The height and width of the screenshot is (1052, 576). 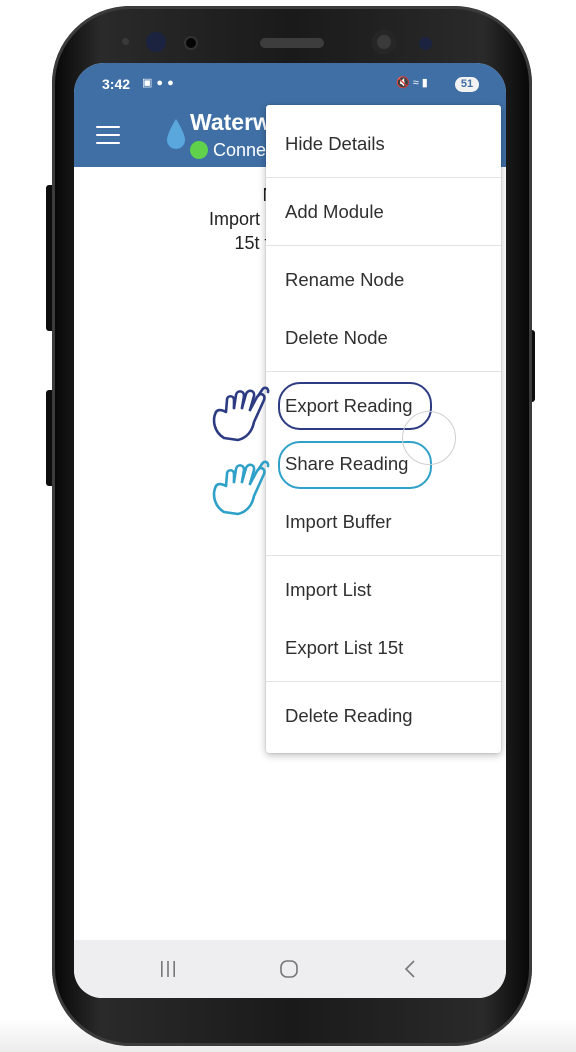 What do you see at coordinates (290, 84) in the screenshot?
I see `status-bar: 3:42 ▣●● 🔇≈▮ 51` at bounding box center [290, 84].